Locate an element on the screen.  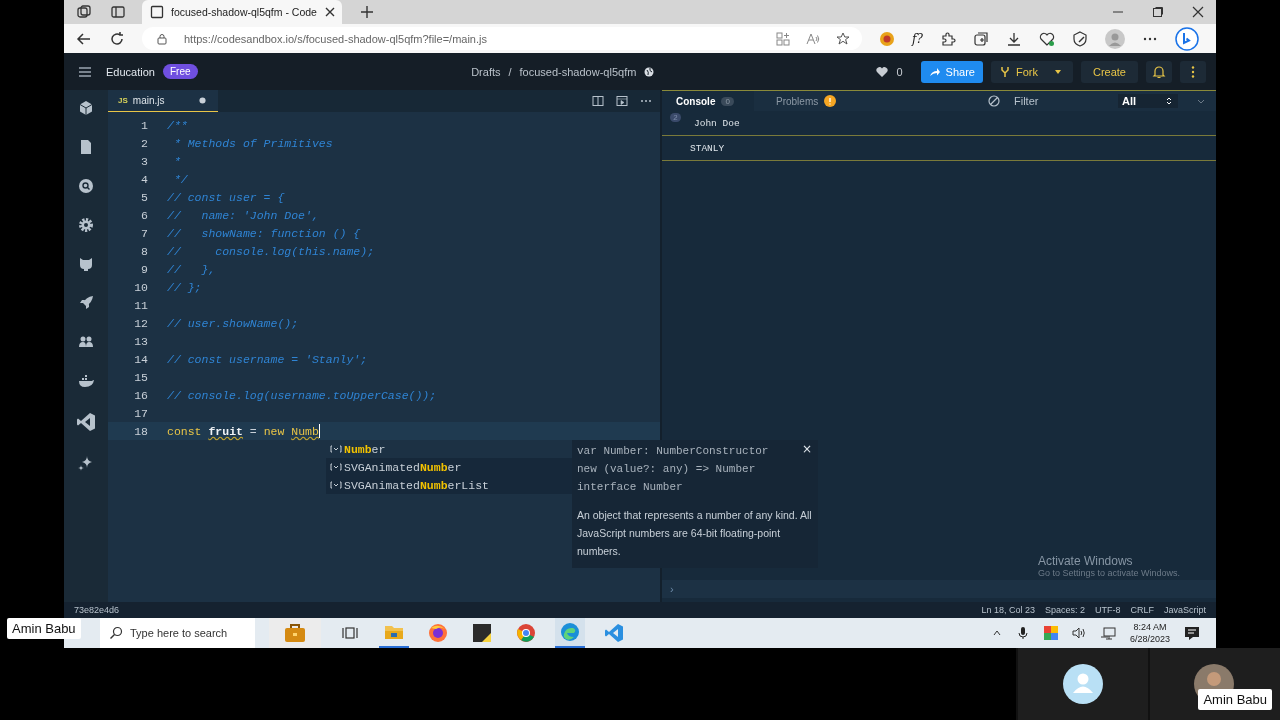
workspaces-icon is located at coordinates (84, 12).